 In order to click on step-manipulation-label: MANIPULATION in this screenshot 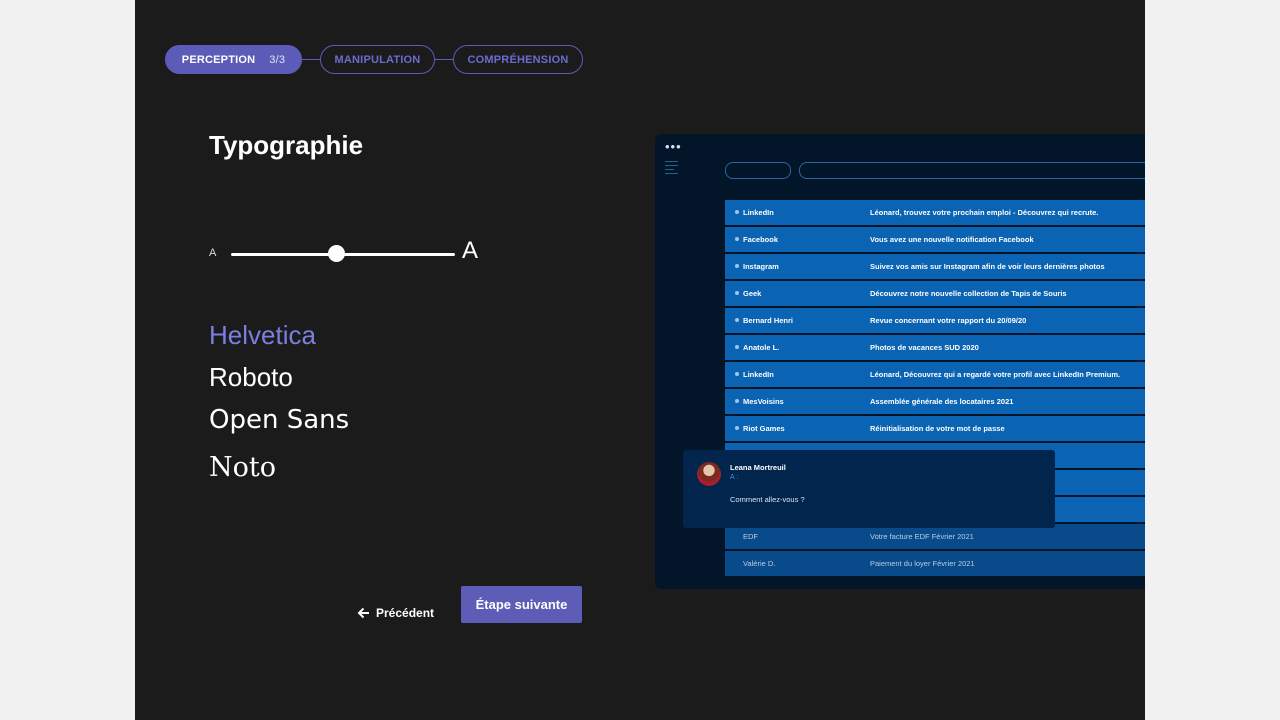, I will do `click(377, 59)`.